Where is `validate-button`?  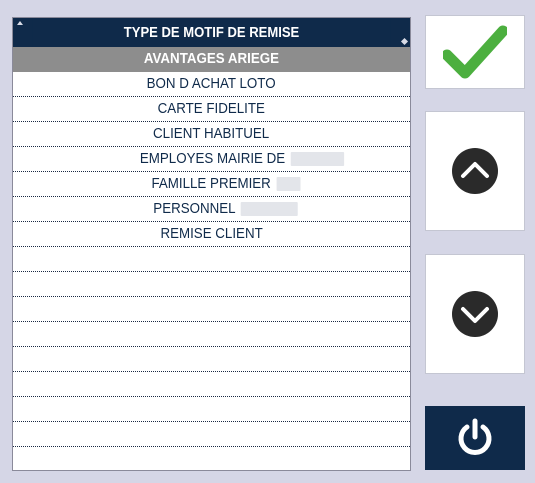 validate-button is located at coordinates (475, 52).